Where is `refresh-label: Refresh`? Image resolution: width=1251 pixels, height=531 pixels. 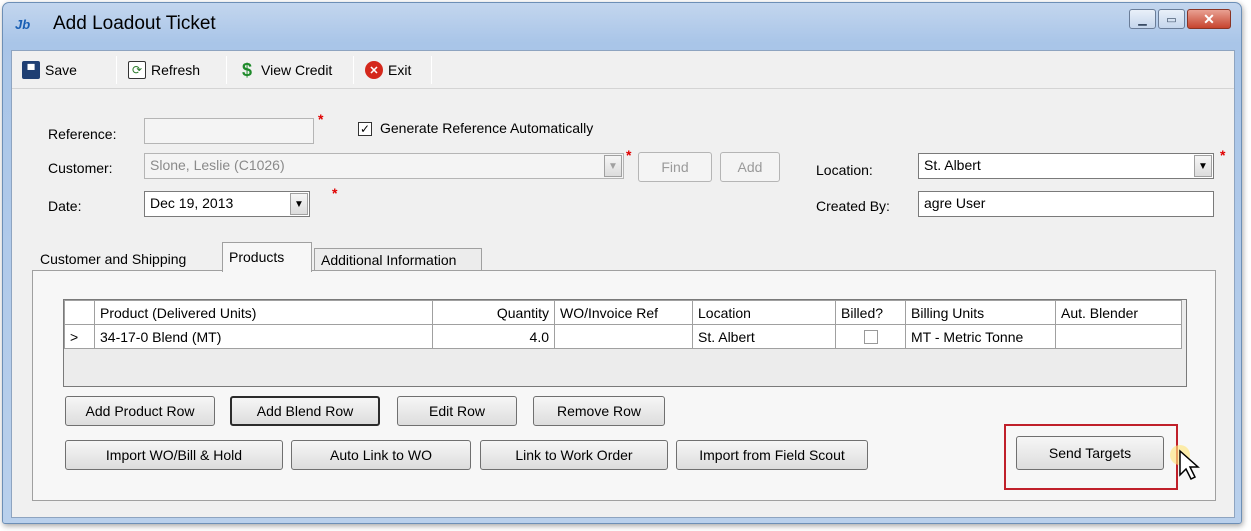 refresh-label: Refresh is located at coordinates (176, 70).